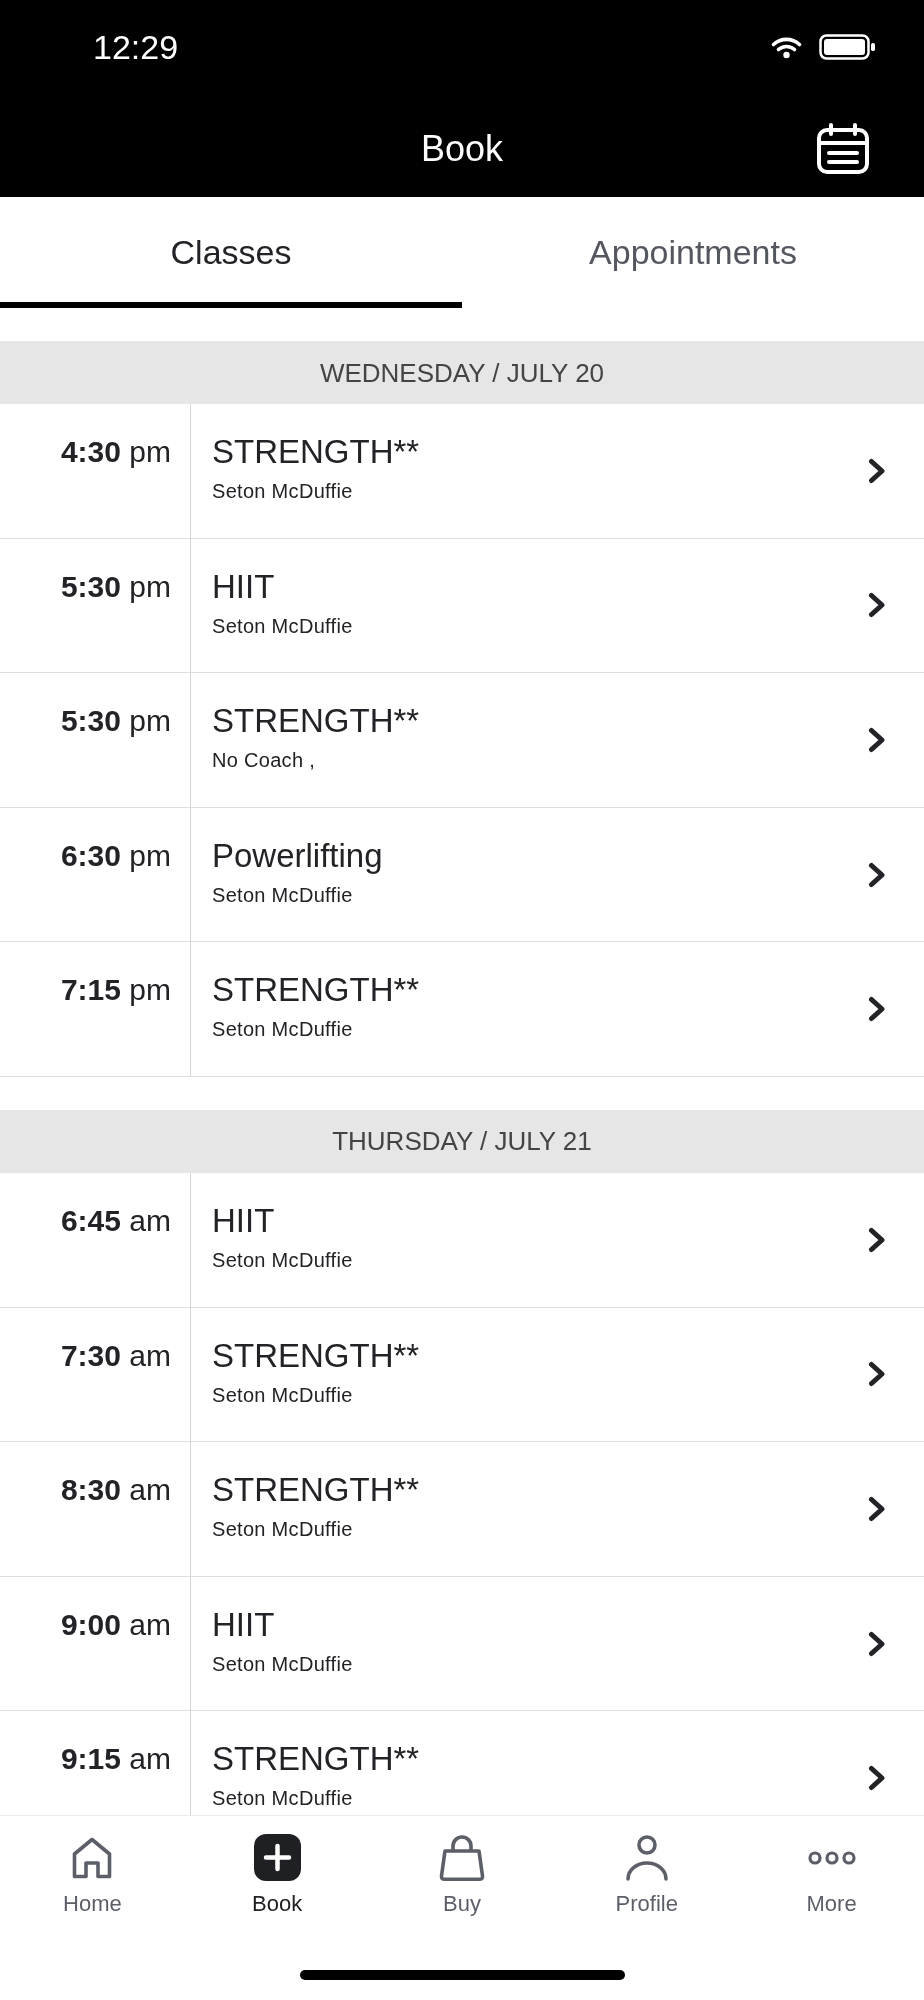 Image resolution: width=924 pixels, height=2000 pixels. Describe the element at coordinates (462, 471) in the screenshot. I see `class-row: 4:30 pm STRENGTH** Seton McDuffie` at that location.